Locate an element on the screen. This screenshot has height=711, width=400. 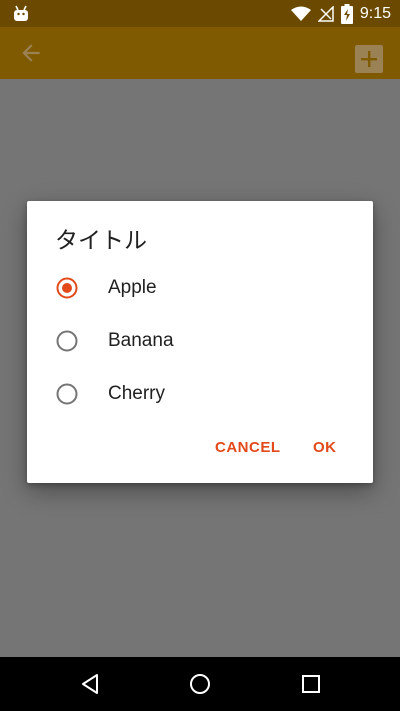
battery-charging-icon is located at coordinates (346, 14).